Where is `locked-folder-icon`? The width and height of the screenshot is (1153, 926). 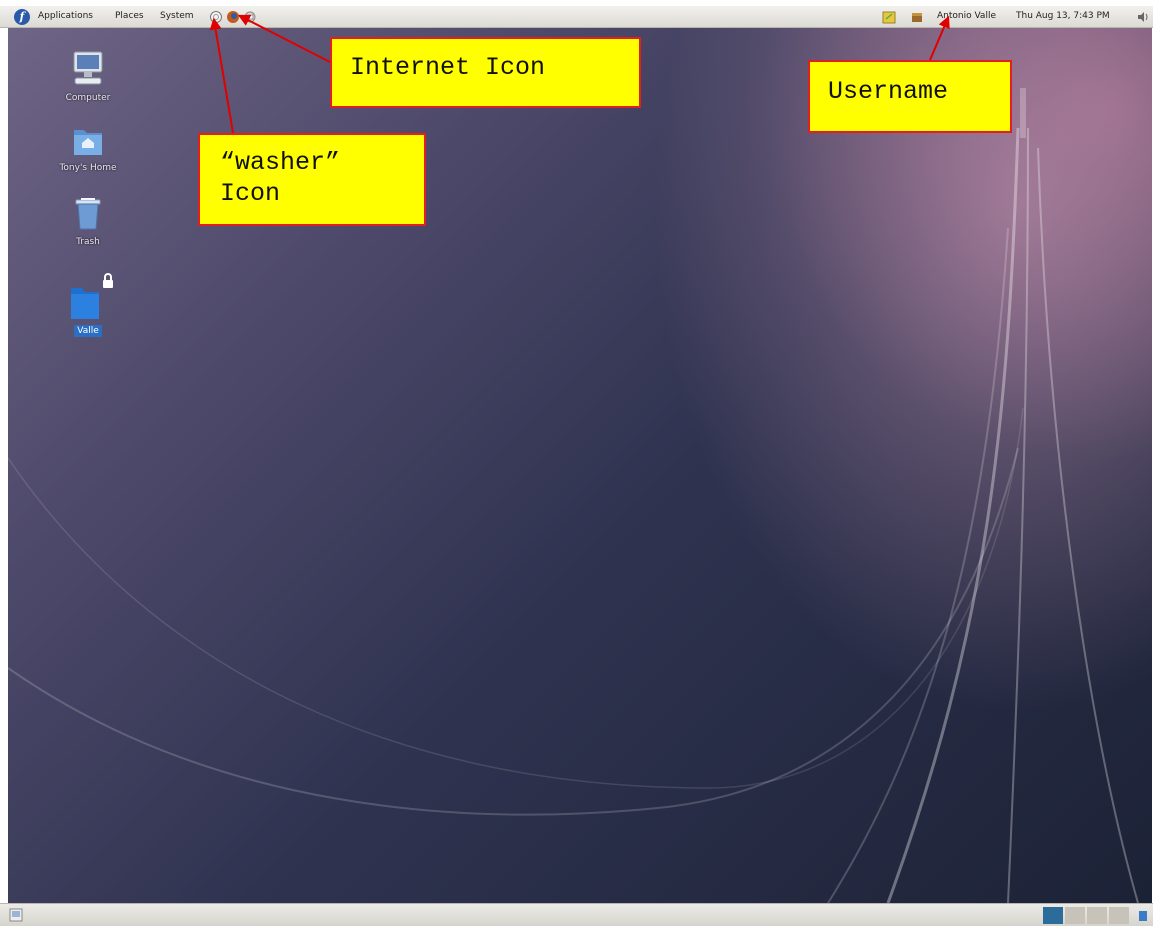 locked-folder-icon is located at coordinates (92, 296).